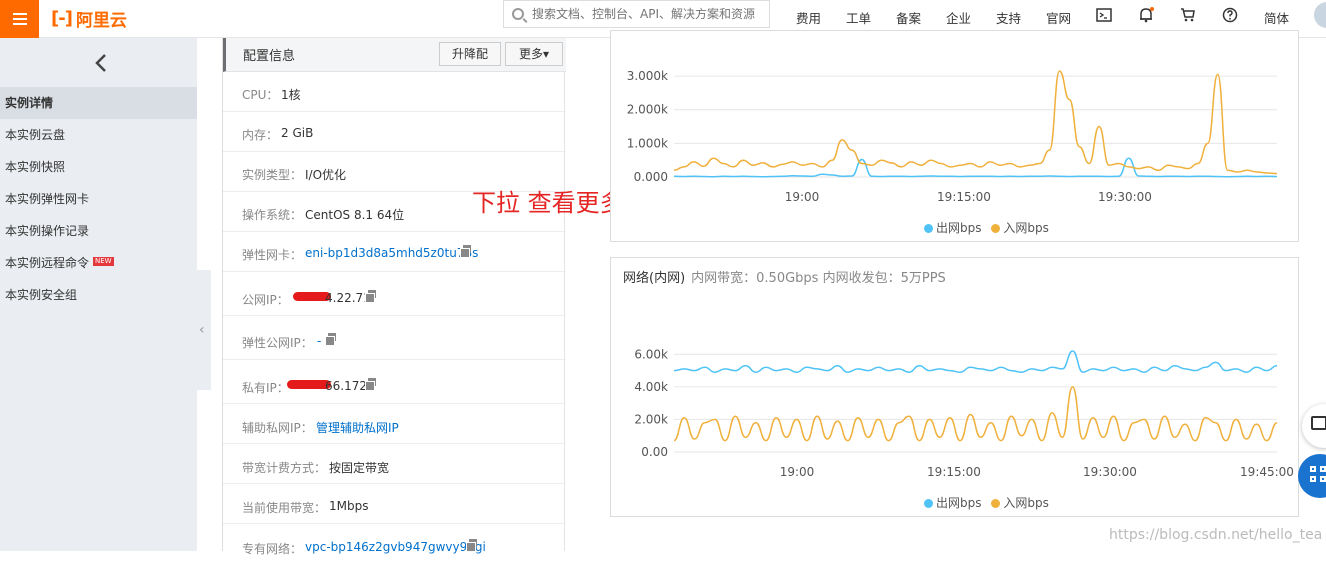  What do you see at coordinates (101, 63) in the screenshot?
I see `back-arrow-icon` at bounding box center [101, 63].